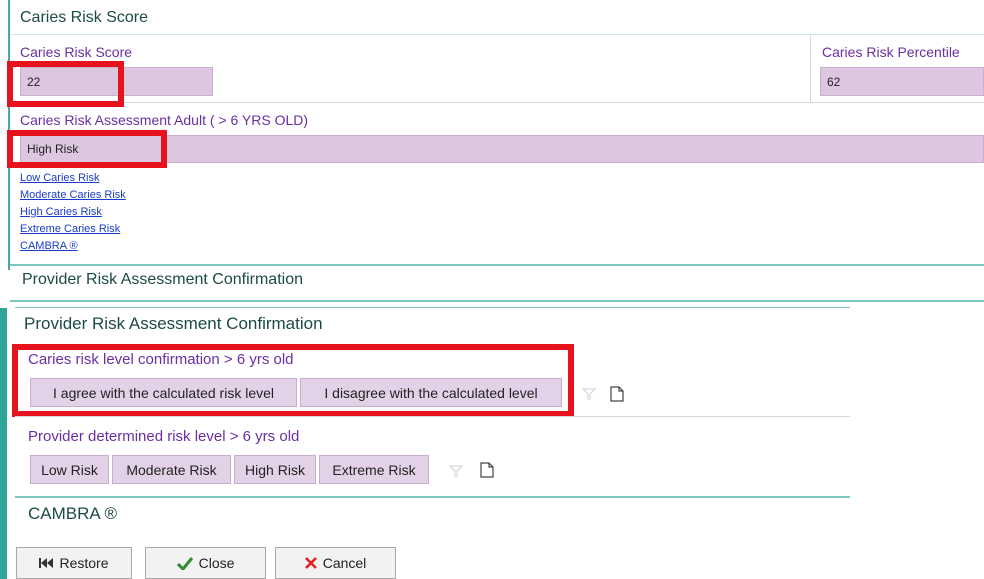  Describe the element at coordinates (891, 52) in the screenshot. I see `caries-risk-percentile-label: Caries Risk Percentile` at that location.